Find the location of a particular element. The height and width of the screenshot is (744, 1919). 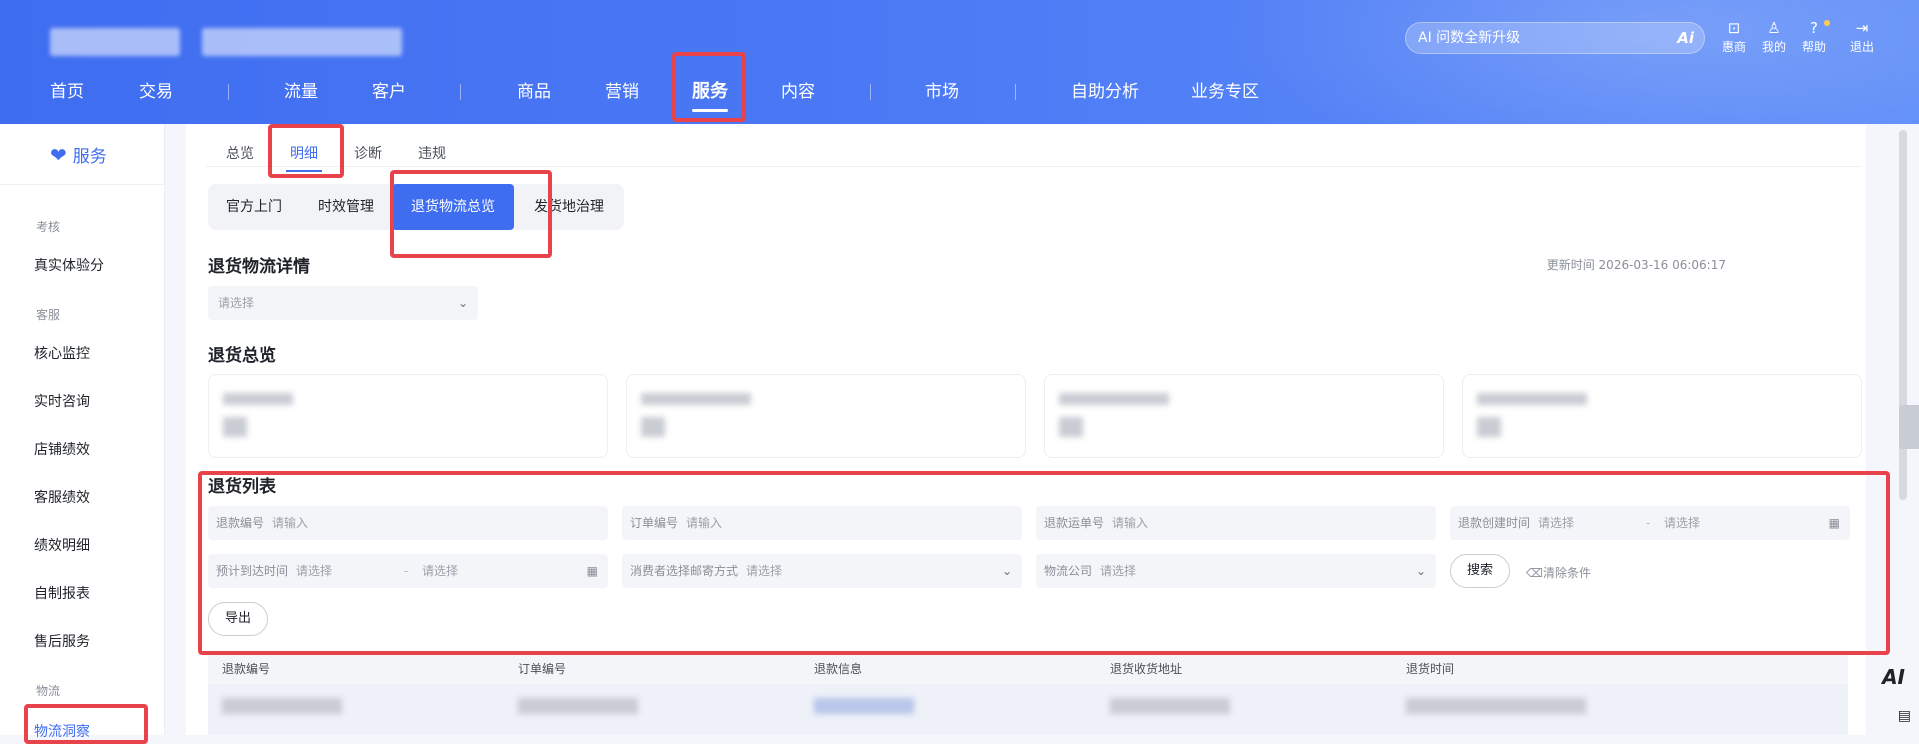

column-header: 订单编号 is located at coordinates (542, 669).